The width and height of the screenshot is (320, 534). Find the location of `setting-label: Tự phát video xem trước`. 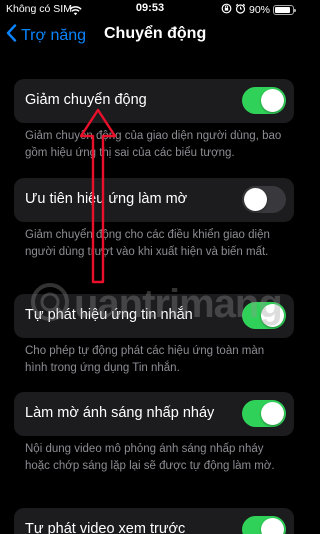

setting-label: Tự phát video xem trước is located at coordinates (105, 527).